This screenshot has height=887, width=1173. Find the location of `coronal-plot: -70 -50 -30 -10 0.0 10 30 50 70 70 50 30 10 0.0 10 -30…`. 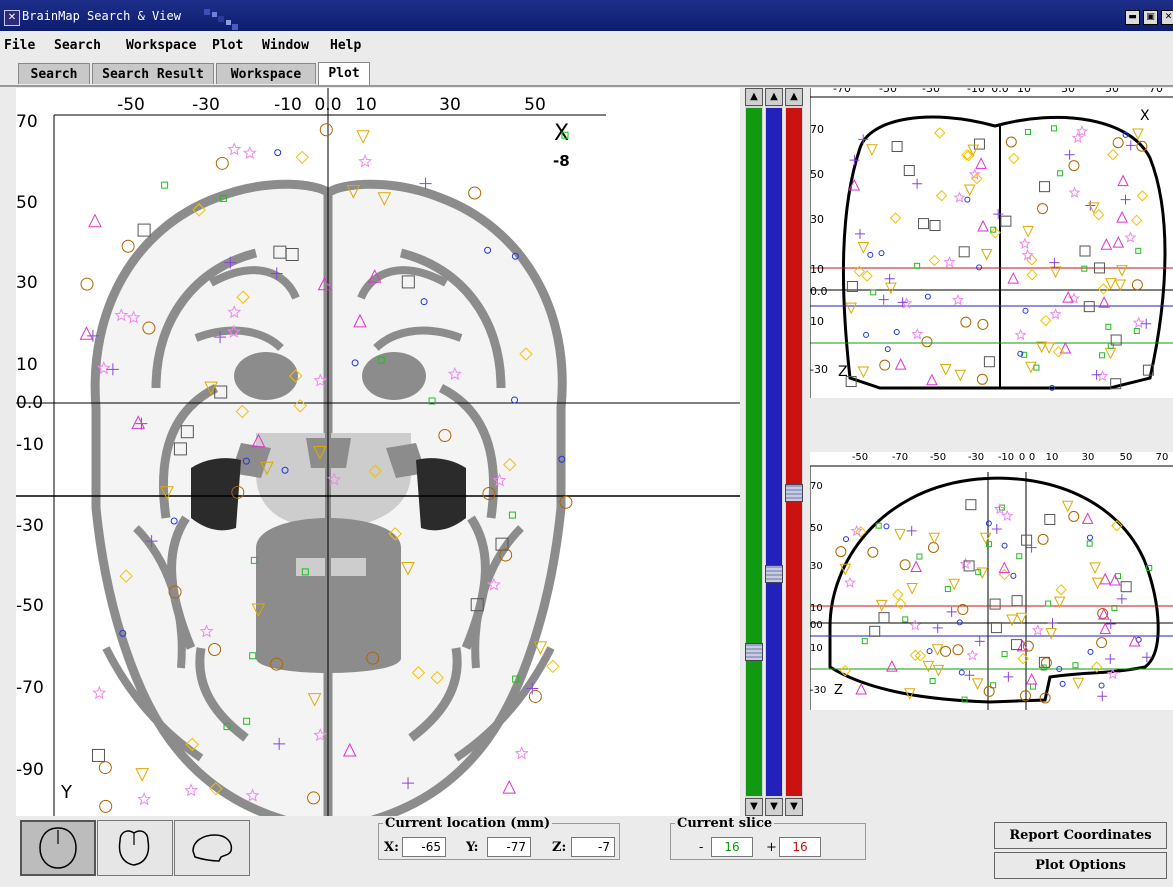

coronal-plot: -70 -50 -30 -10 0.0 10 30 50 70 70 50 30 10 0.0 10 -30… is located at coordinates (991, 240).